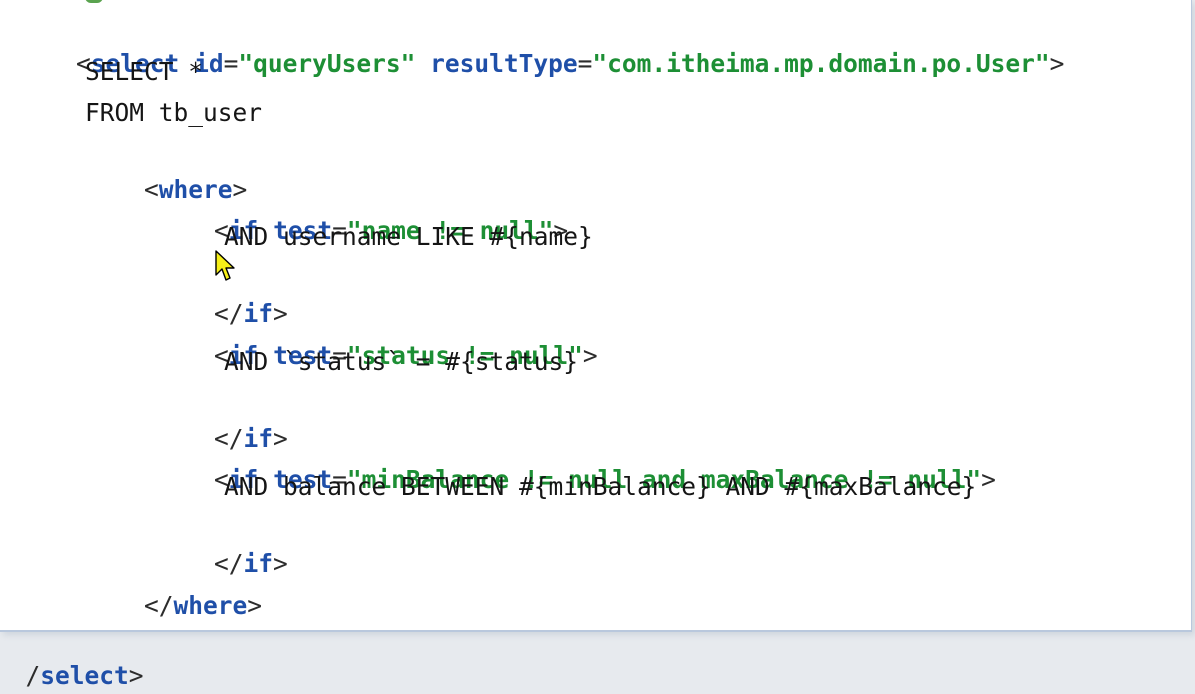 The image size is (1195, 694). I want to click on if-balance-close-line: </if>, so click(221, 544).